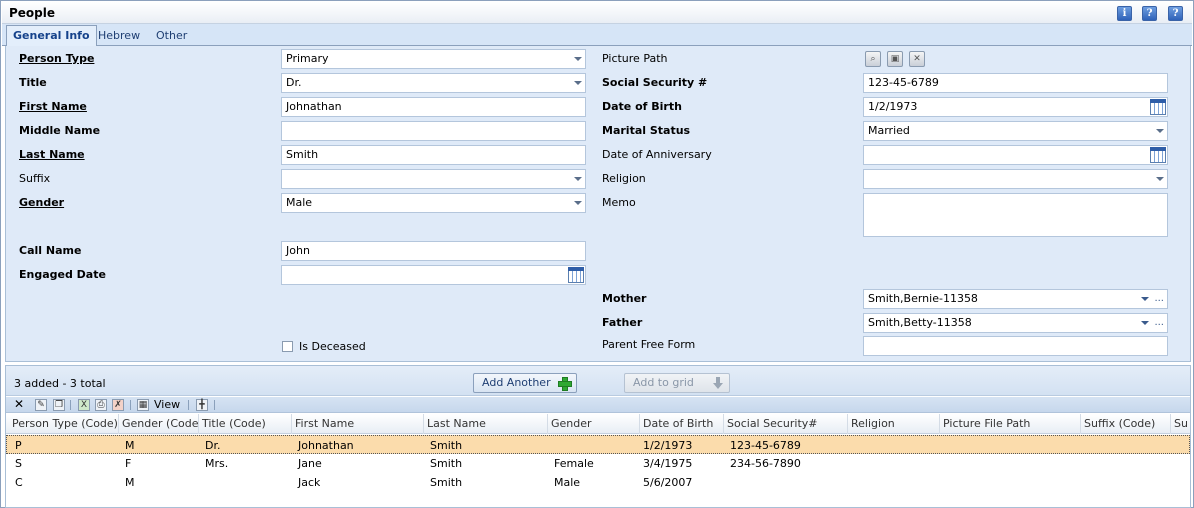 This screenshot has width=1194, height=508. I want to click on cell-gender-code: M, so click(130, 482).